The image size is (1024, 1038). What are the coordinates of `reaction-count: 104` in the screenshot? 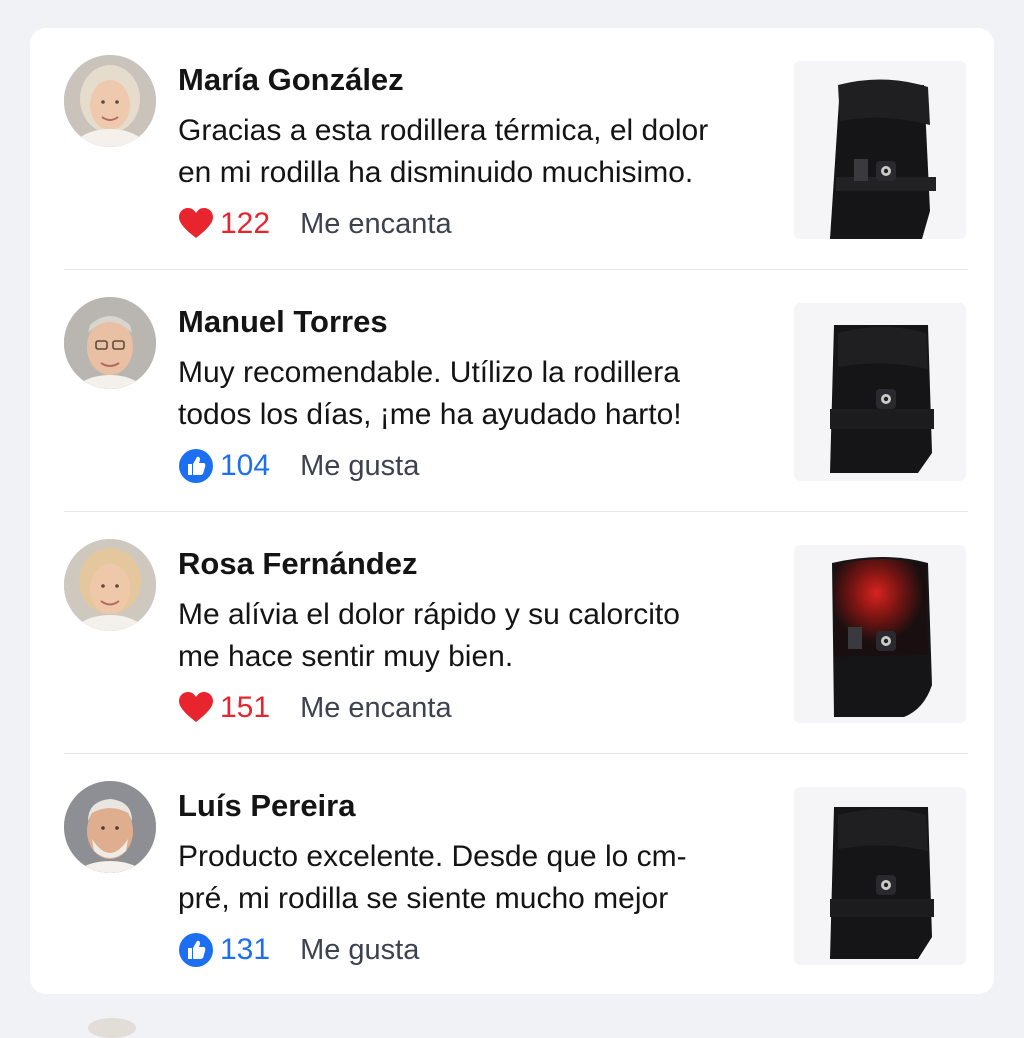 It's located at (245, 465).